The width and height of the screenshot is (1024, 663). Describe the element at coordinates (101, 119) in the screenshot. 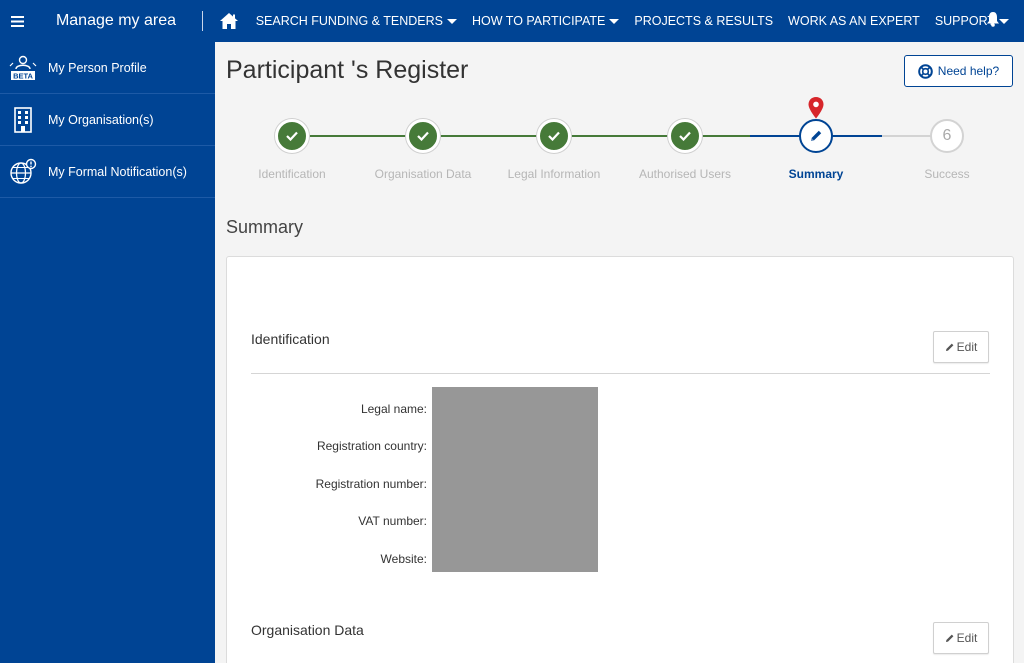

I see `sidebar-item-label: My Organisation(s)` at that location.